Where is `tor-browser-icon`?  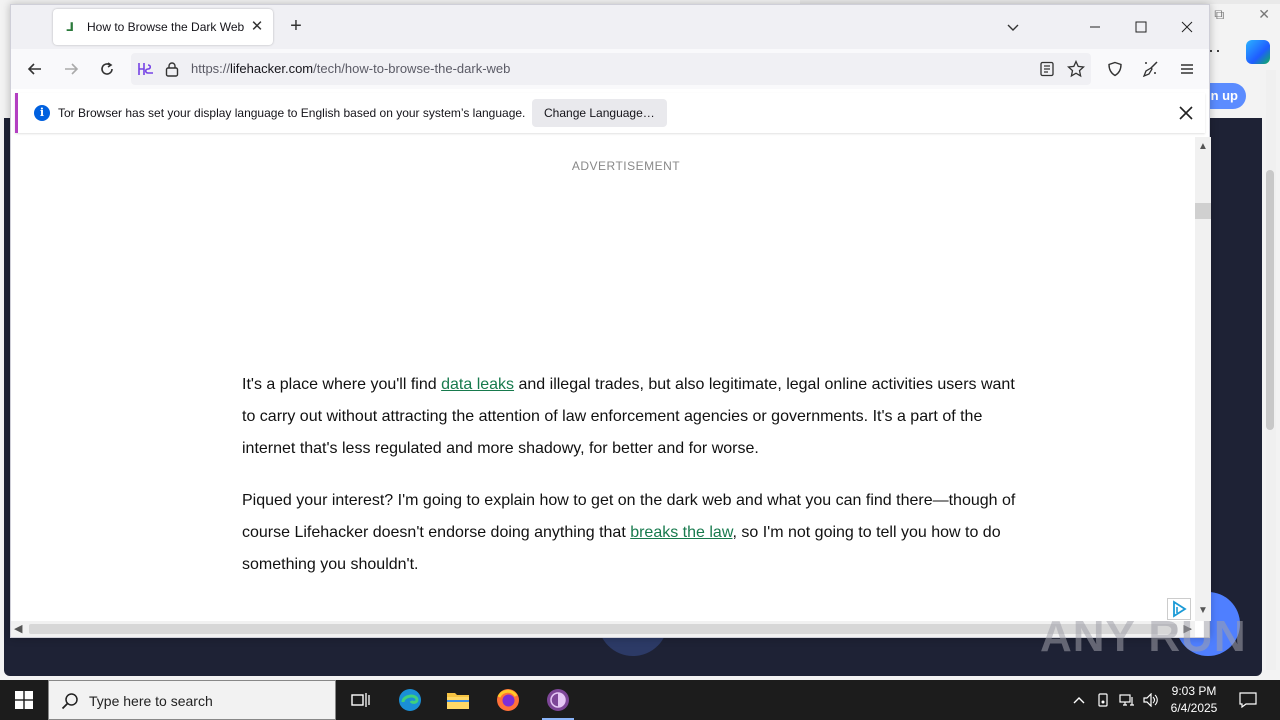
tor-browser-icon is located at coordinates (558, 700).